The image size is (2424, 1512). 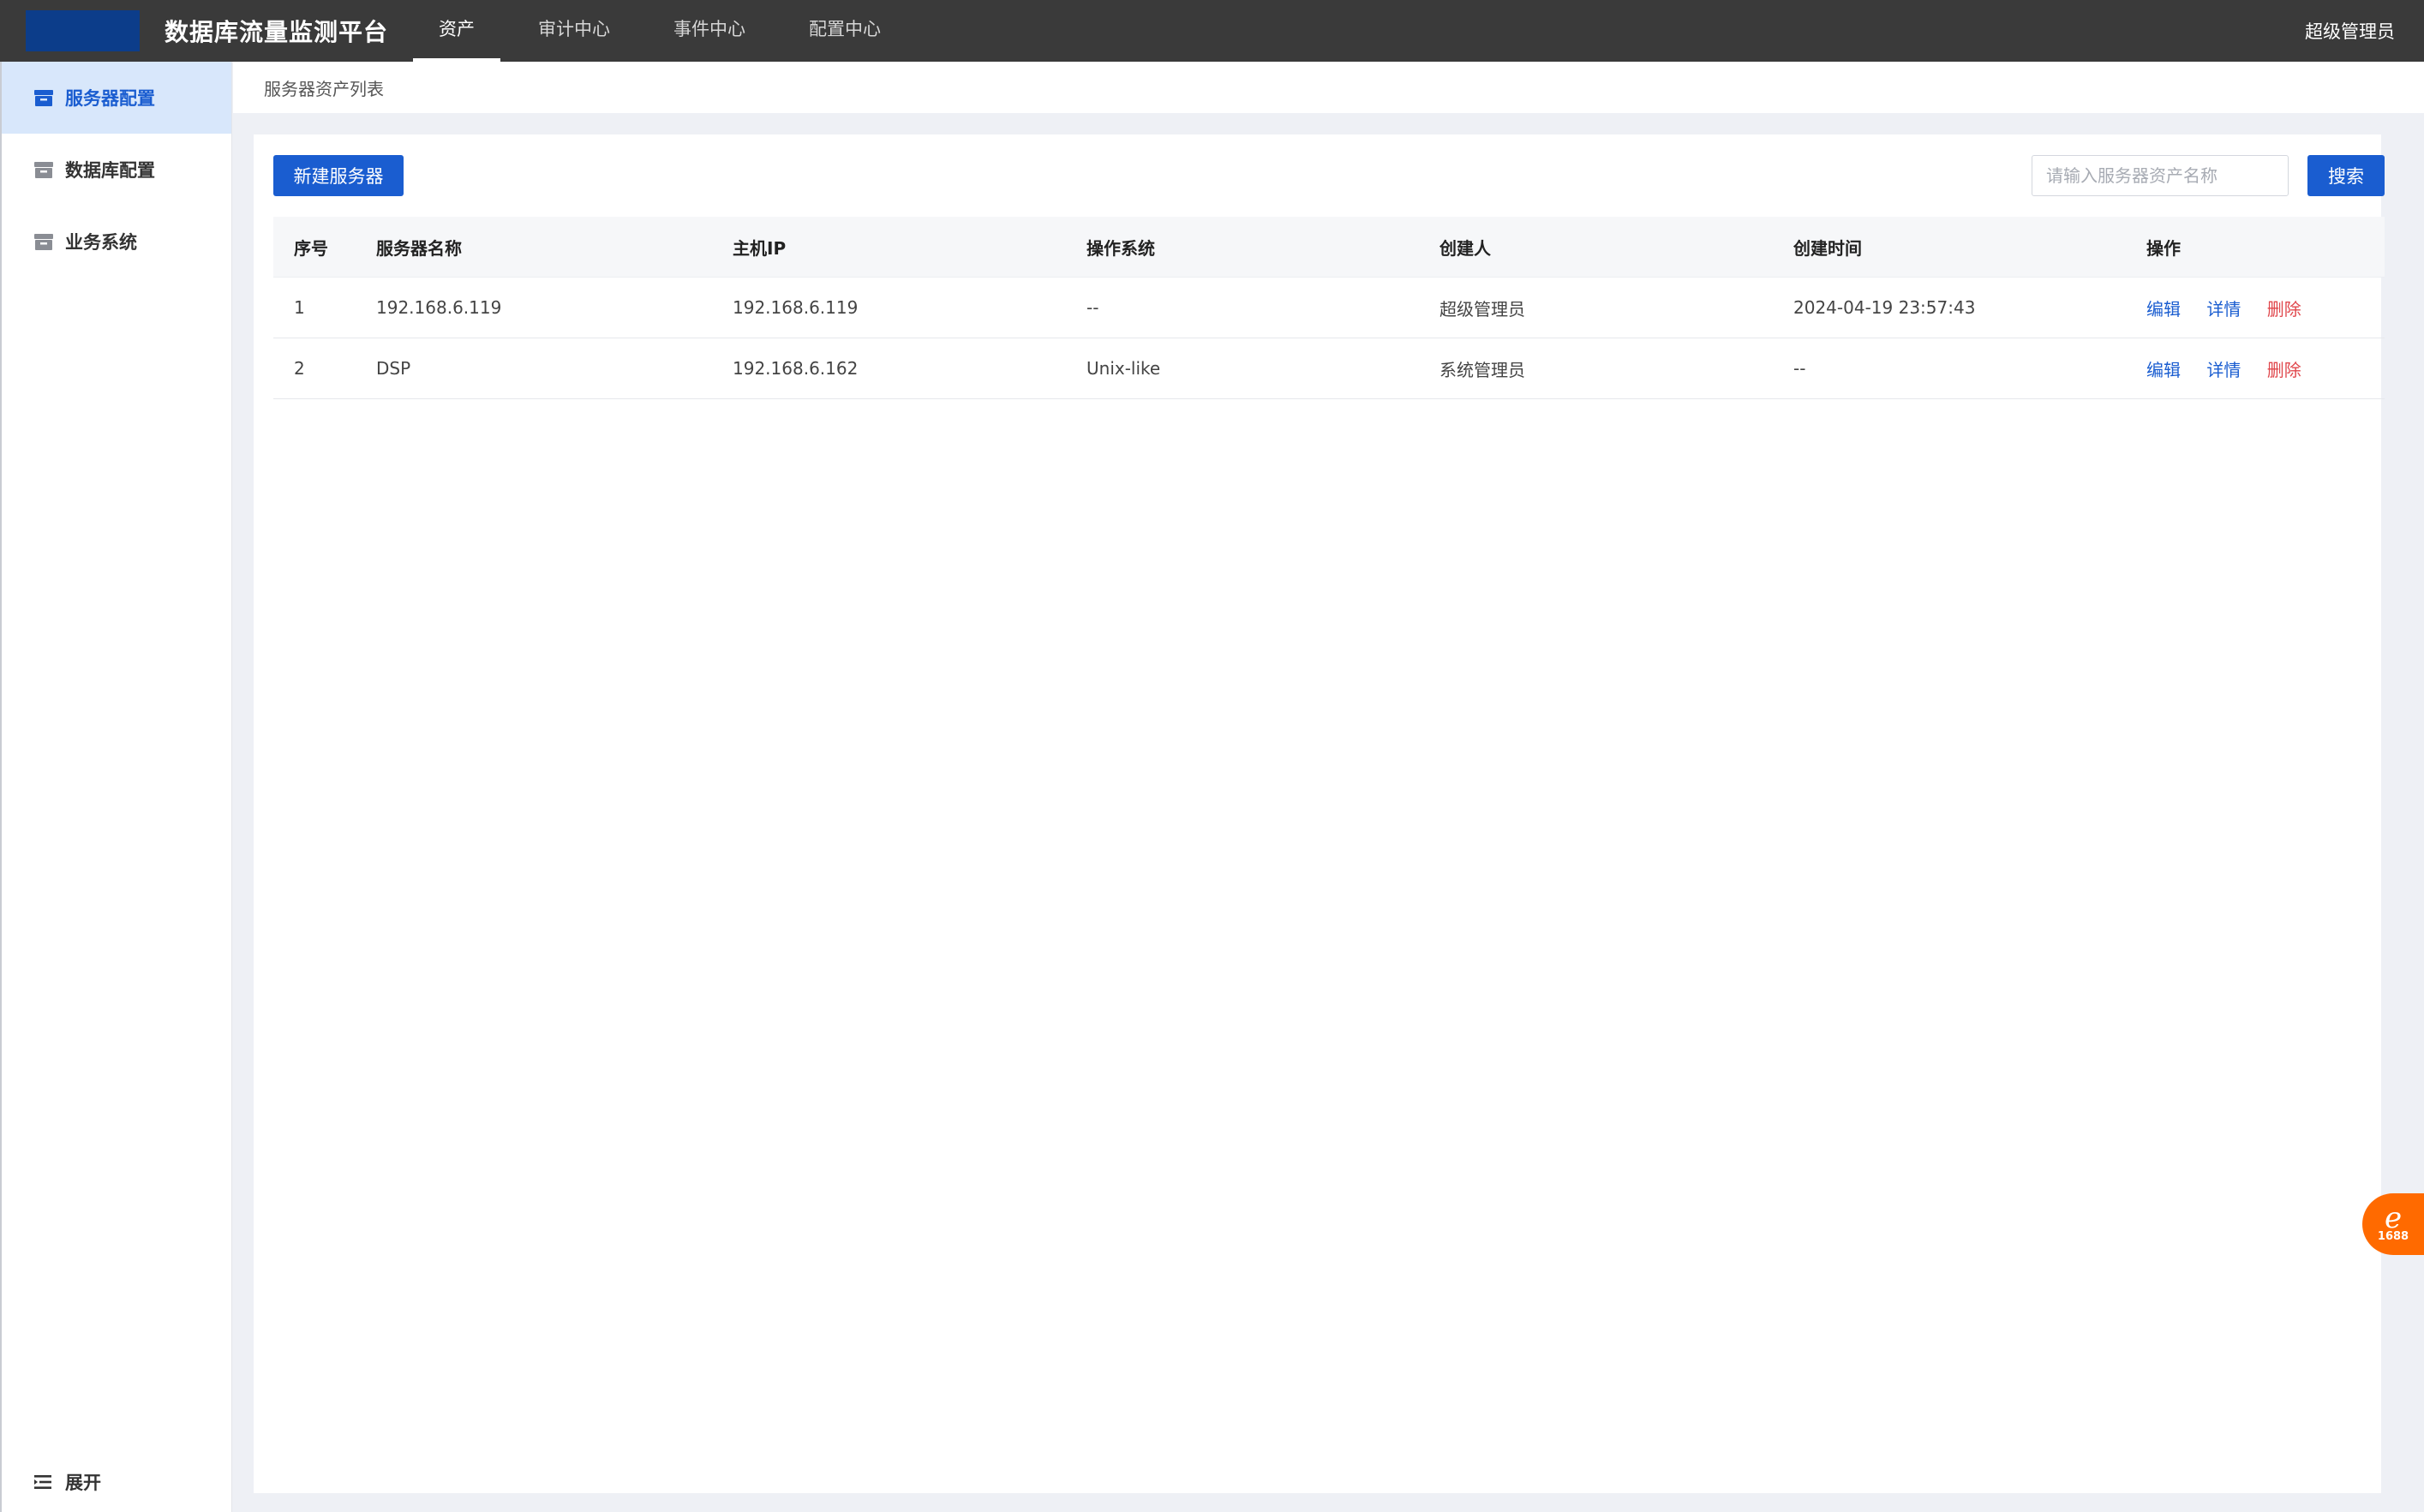 What do you see at coordinates (2393, 1237) in the screenshot?
I see `badge-text: 1688` at bounding box center [2393, 1237].